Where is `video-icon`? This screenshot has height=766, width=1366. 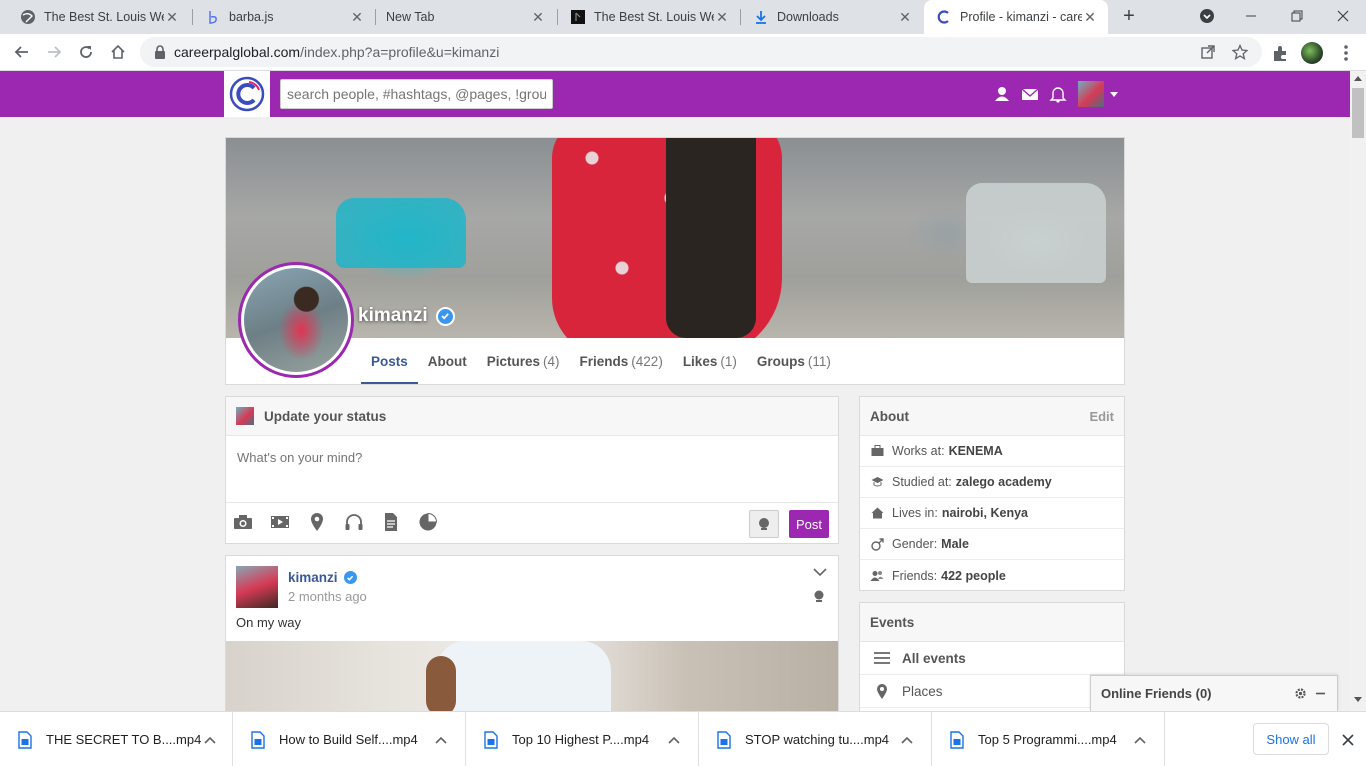 video-icon is located at coordinates (280, 522).